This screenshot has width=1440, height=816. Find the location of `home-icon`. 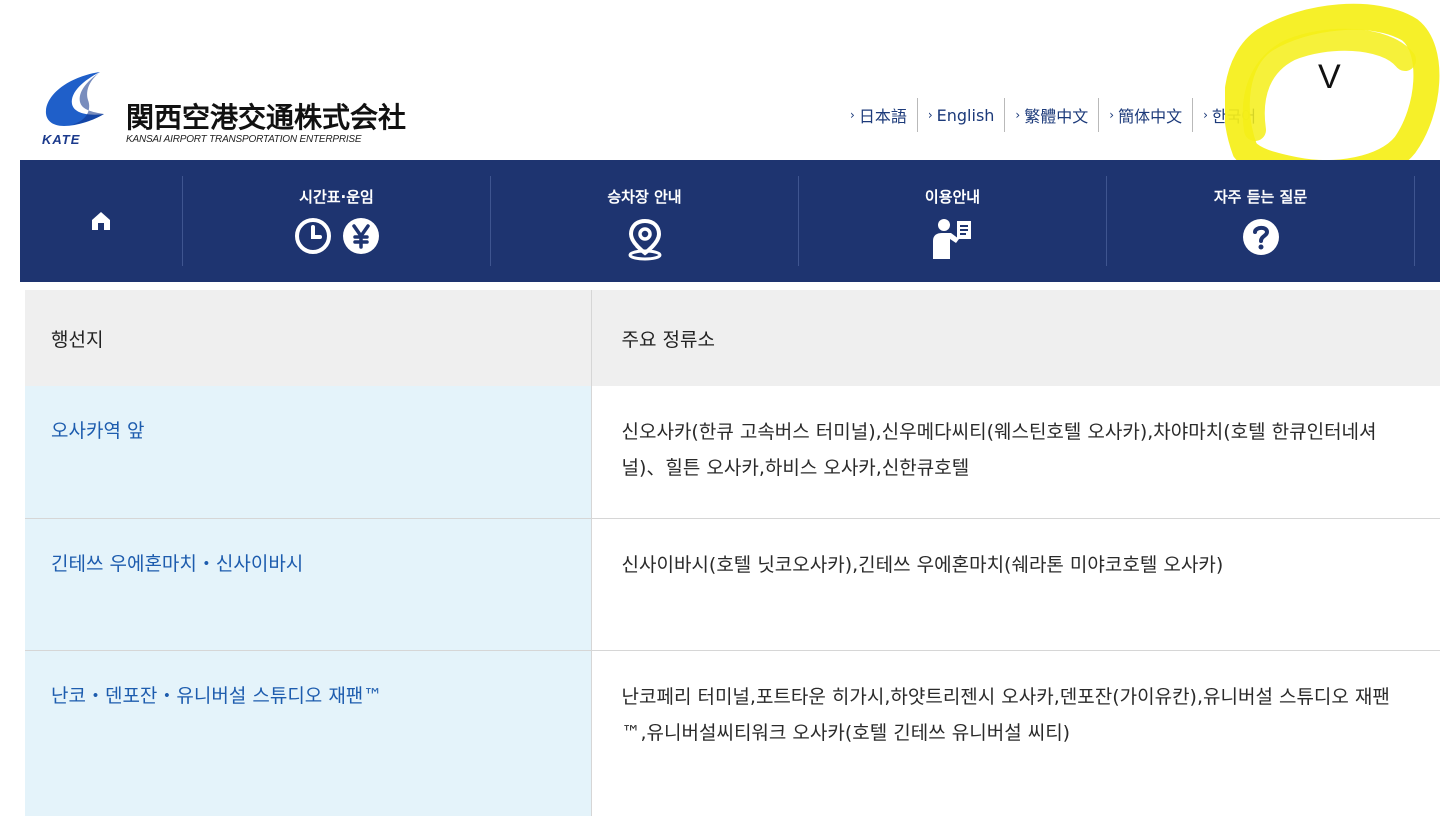

home-icon is located at coordinates (101, 221).